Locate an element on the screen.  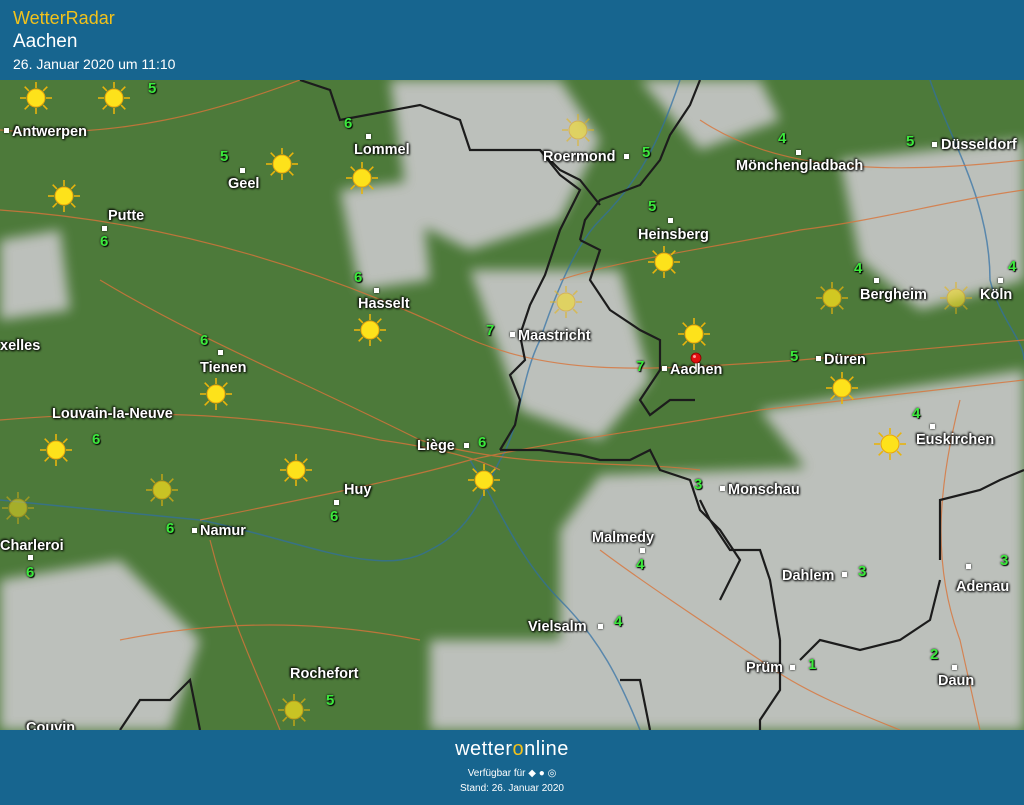
city-label-geel: Geel is located at coordinates (244, 184).